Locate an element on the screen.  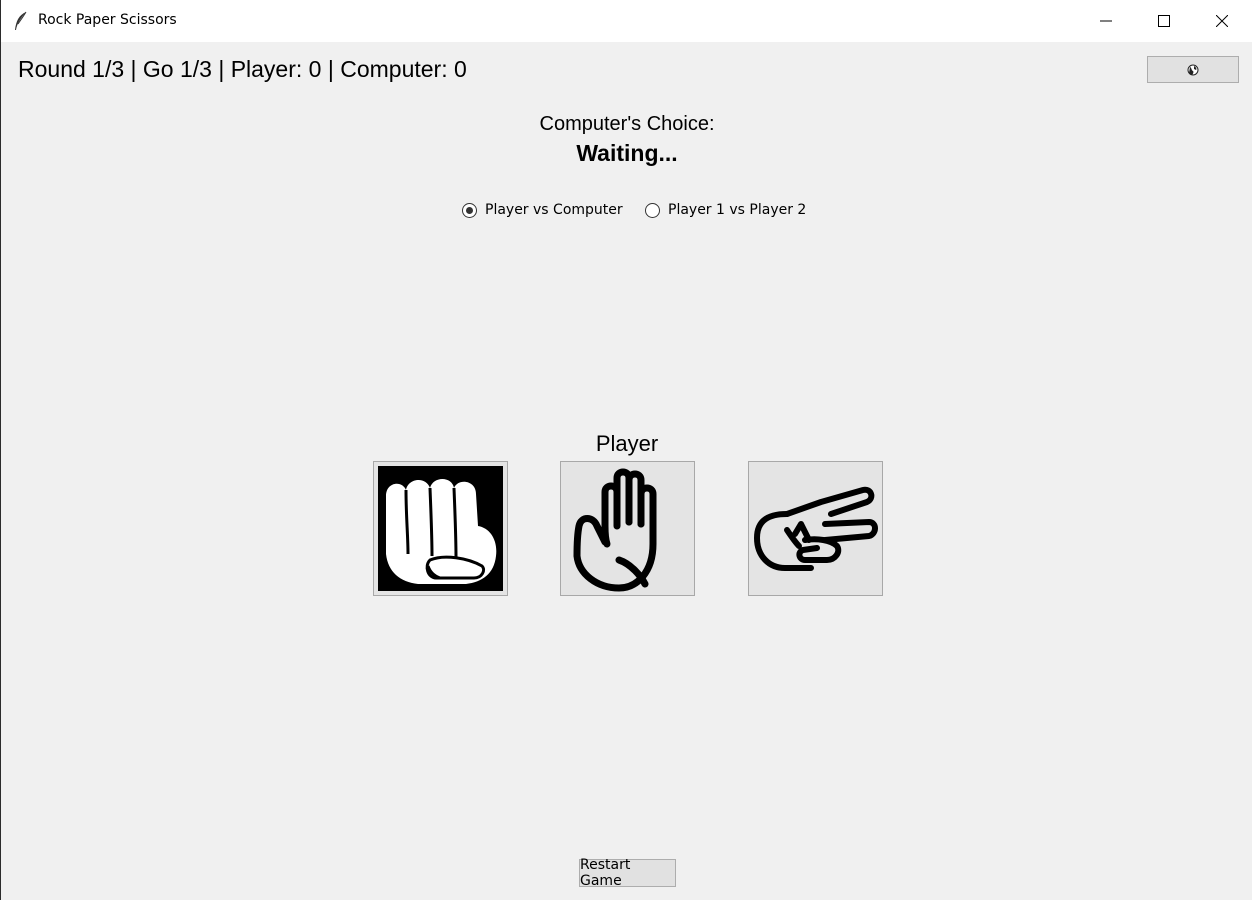
radio-dot is located at coordinates (469, 210).